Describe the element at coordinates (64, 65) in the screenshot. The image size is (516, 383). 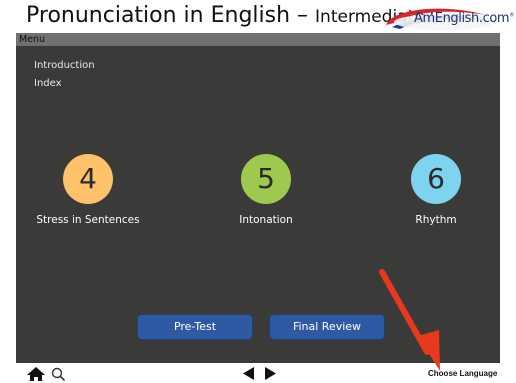
I see `nav-introduction: Introduction` at that location.